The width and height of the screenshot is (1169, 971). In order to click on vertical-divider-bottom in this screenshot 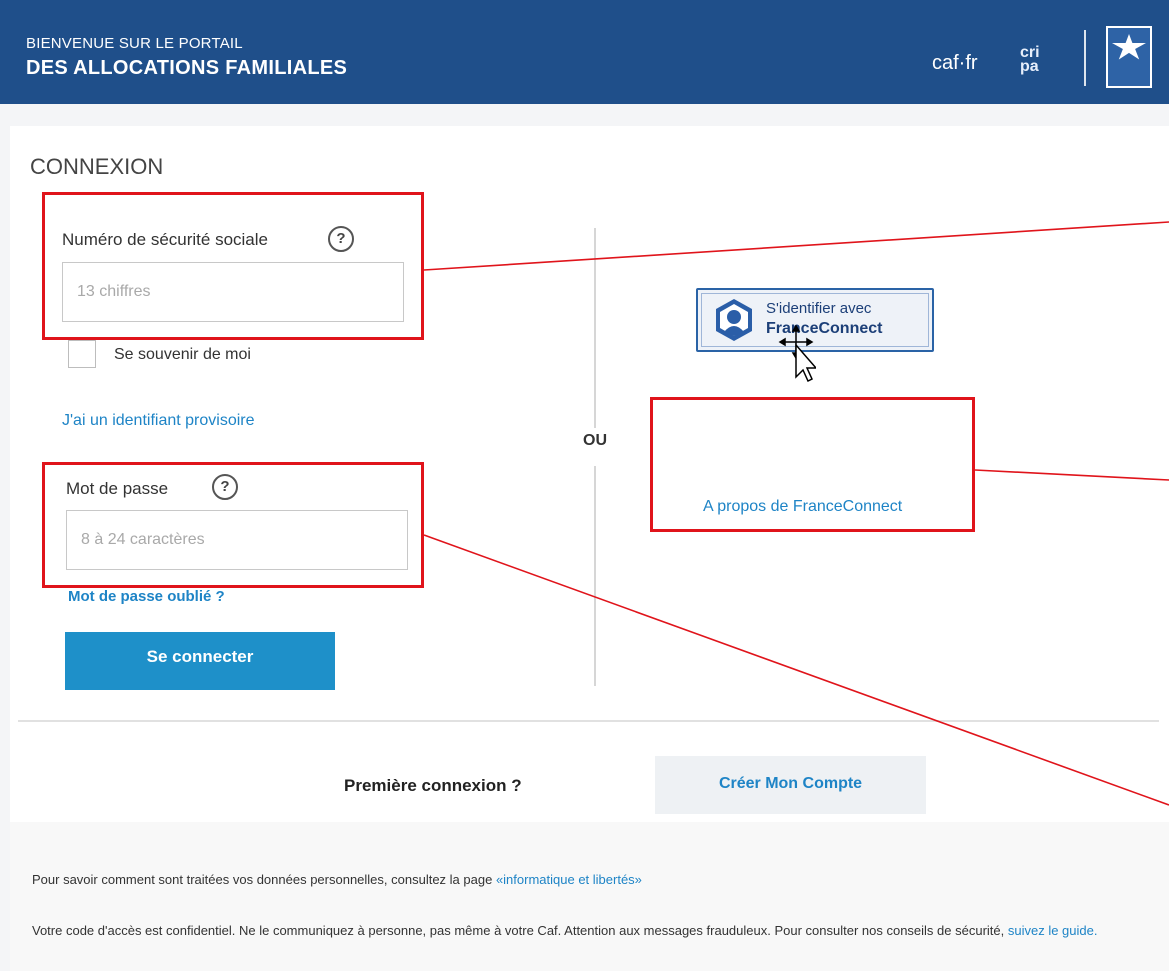, I will do `click(595, 576)`.